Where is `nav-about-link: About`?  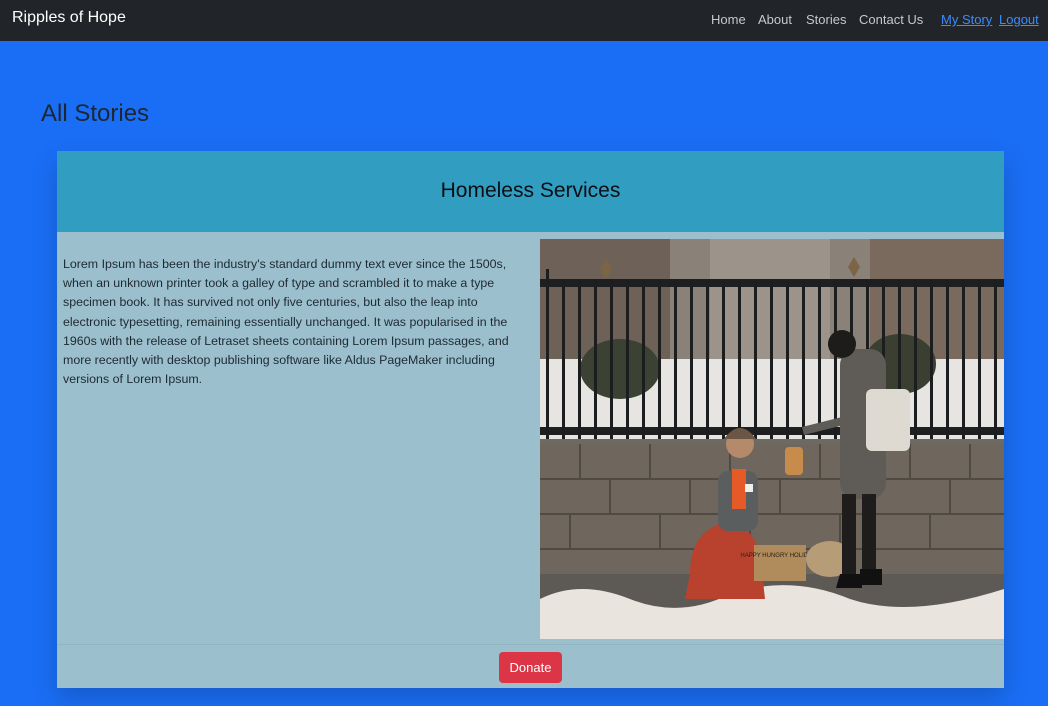 nav-about-link: About is located at coordinates (775, 19).